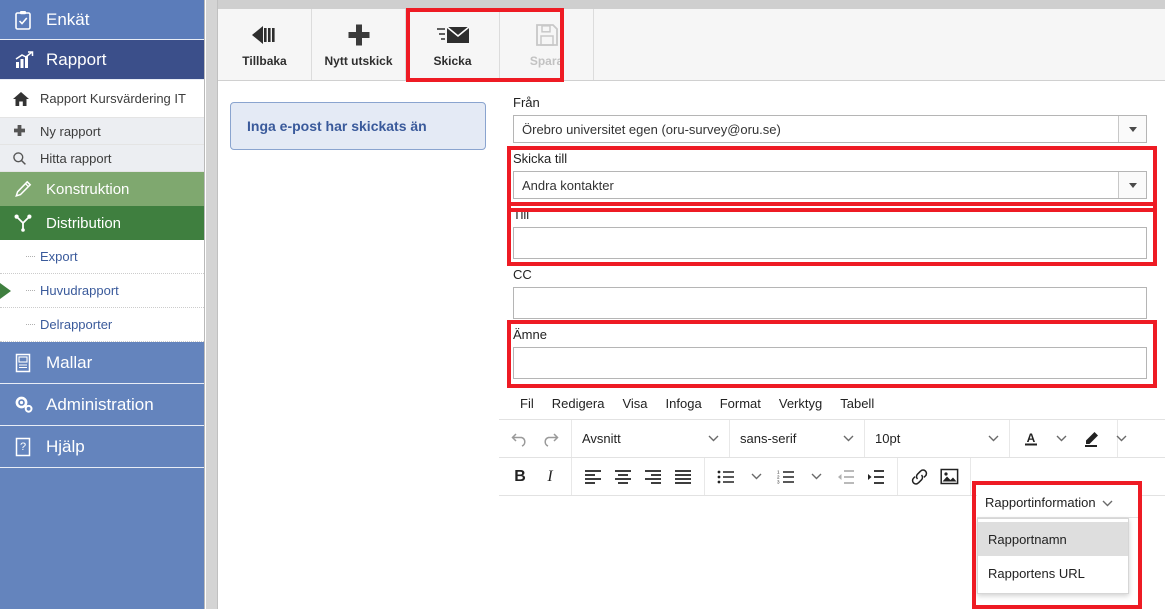  I want to click on bullet-list-chevron-down-icon, so click(756, 477).